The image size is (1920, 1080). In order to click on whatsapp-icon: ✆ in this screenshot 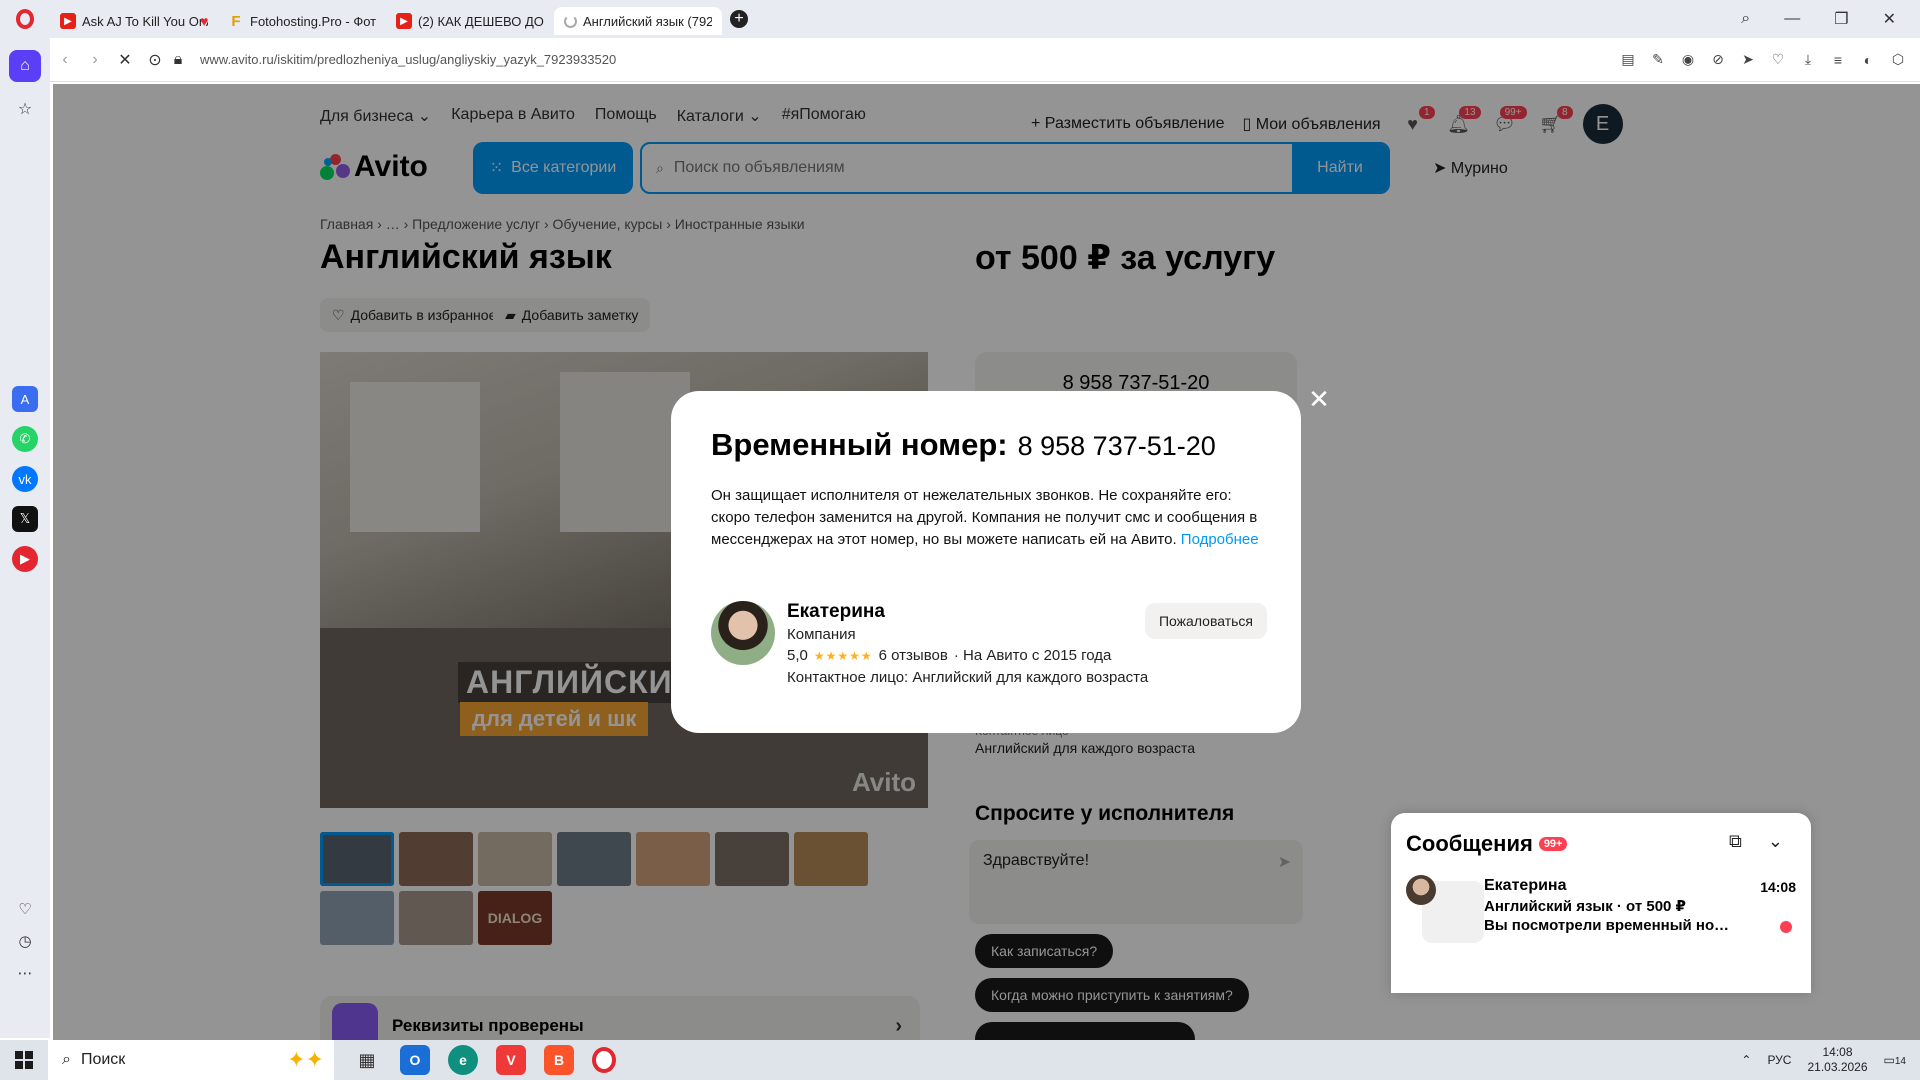, I will do `click(25, 439)`.